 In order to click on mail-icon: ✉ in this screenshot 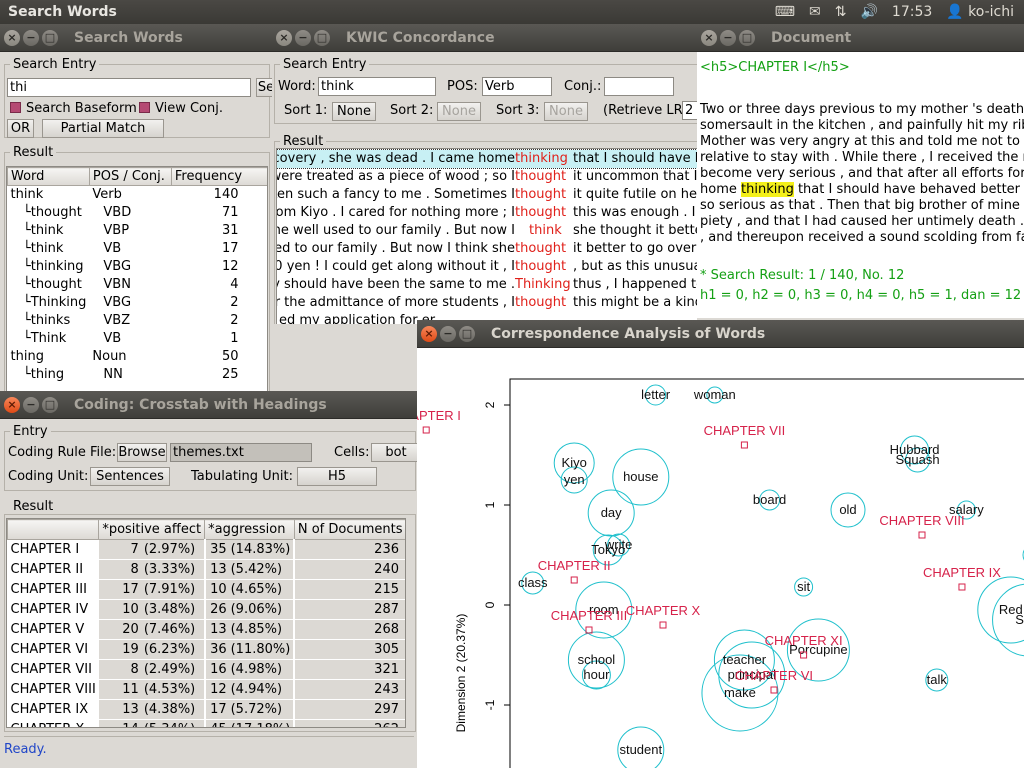, I will do `click(815, 12)`.